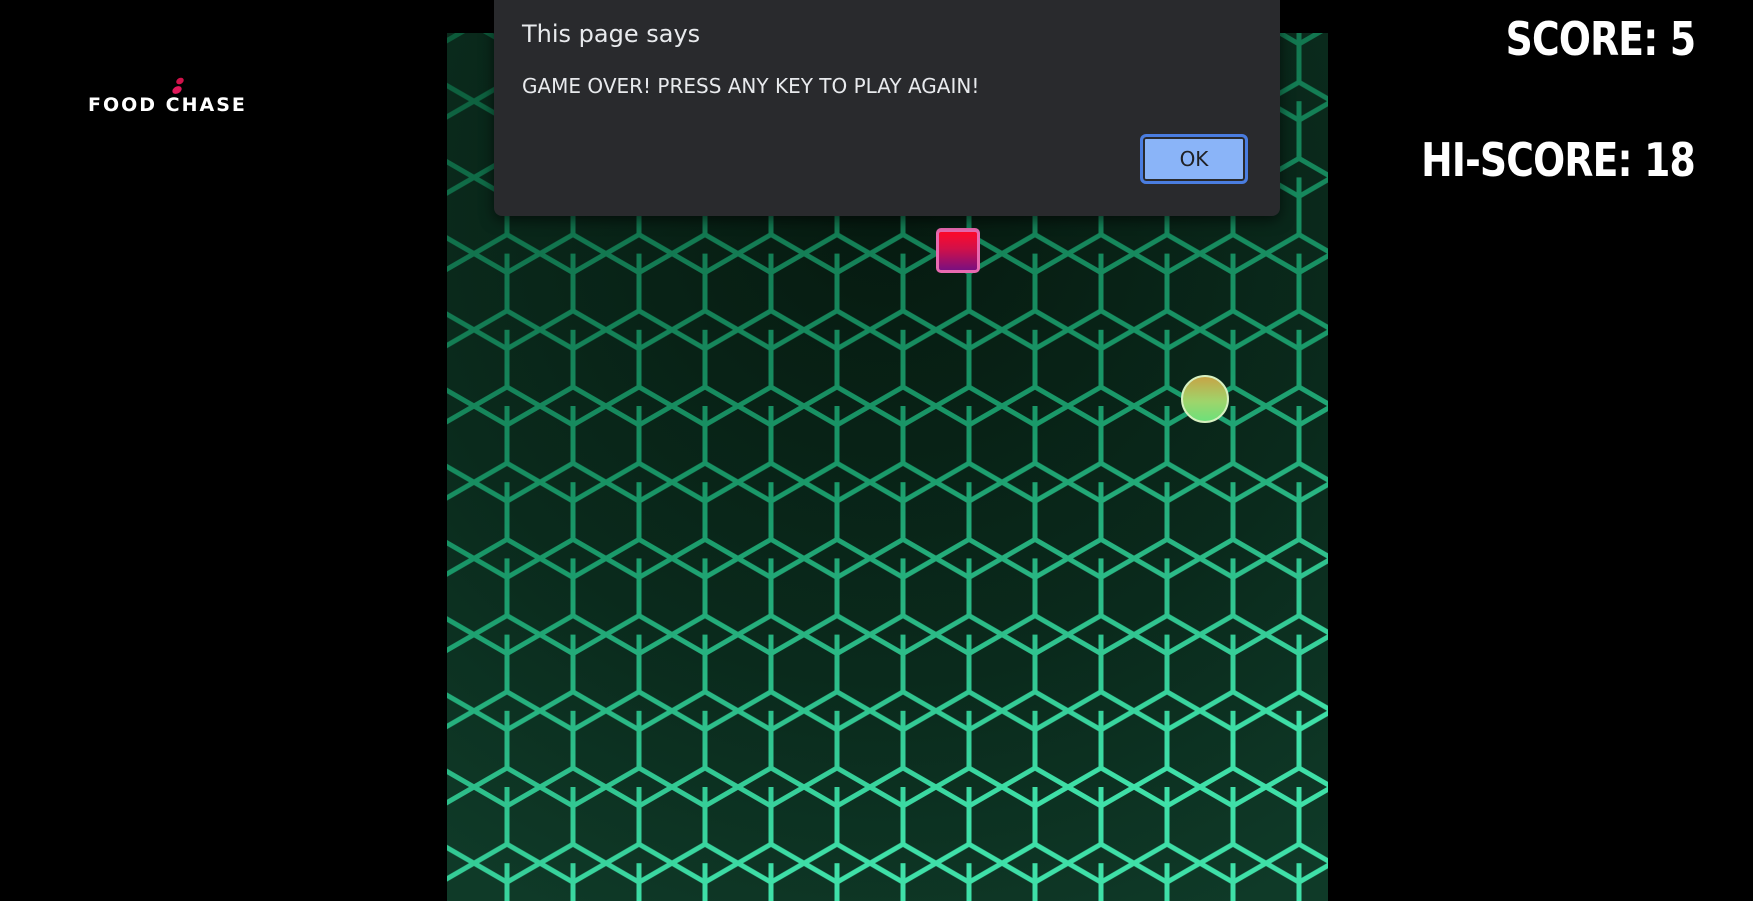 The height and width of the screenshot is (901, 1753). What do you see at coordinates (1194, 159) in the screenshot?
I see `ok-button: OK` at bounding box center [1194, 159].